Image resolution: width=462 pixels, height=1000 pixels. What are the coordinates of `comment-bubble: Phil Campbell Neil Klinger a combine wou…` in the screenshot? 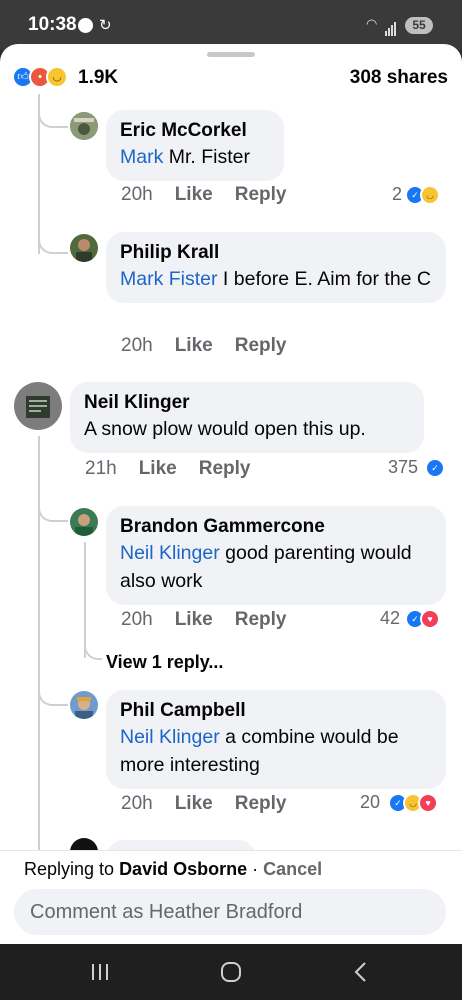 It's located at (276, 739).